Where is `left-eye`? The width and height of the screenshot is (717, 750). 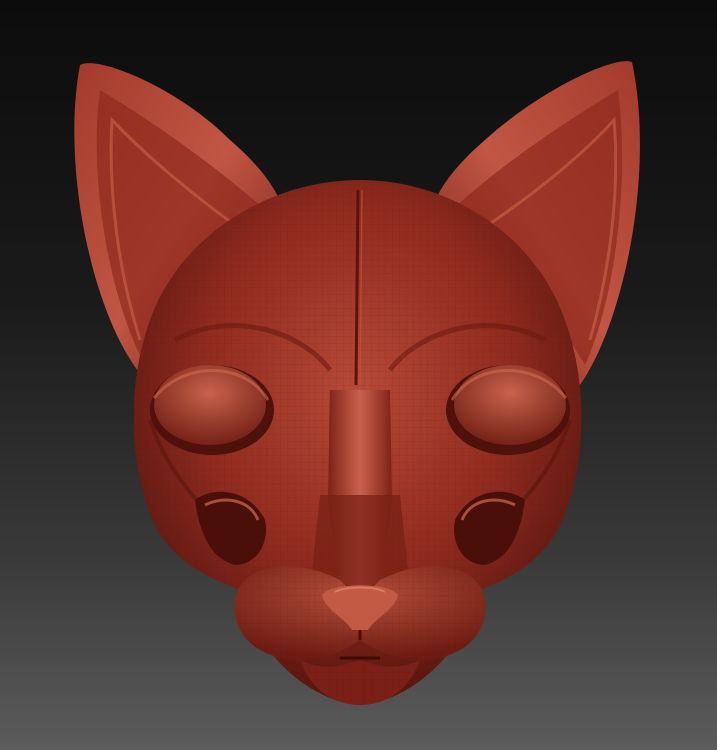
left-eye is located at coordinates (212, 410).